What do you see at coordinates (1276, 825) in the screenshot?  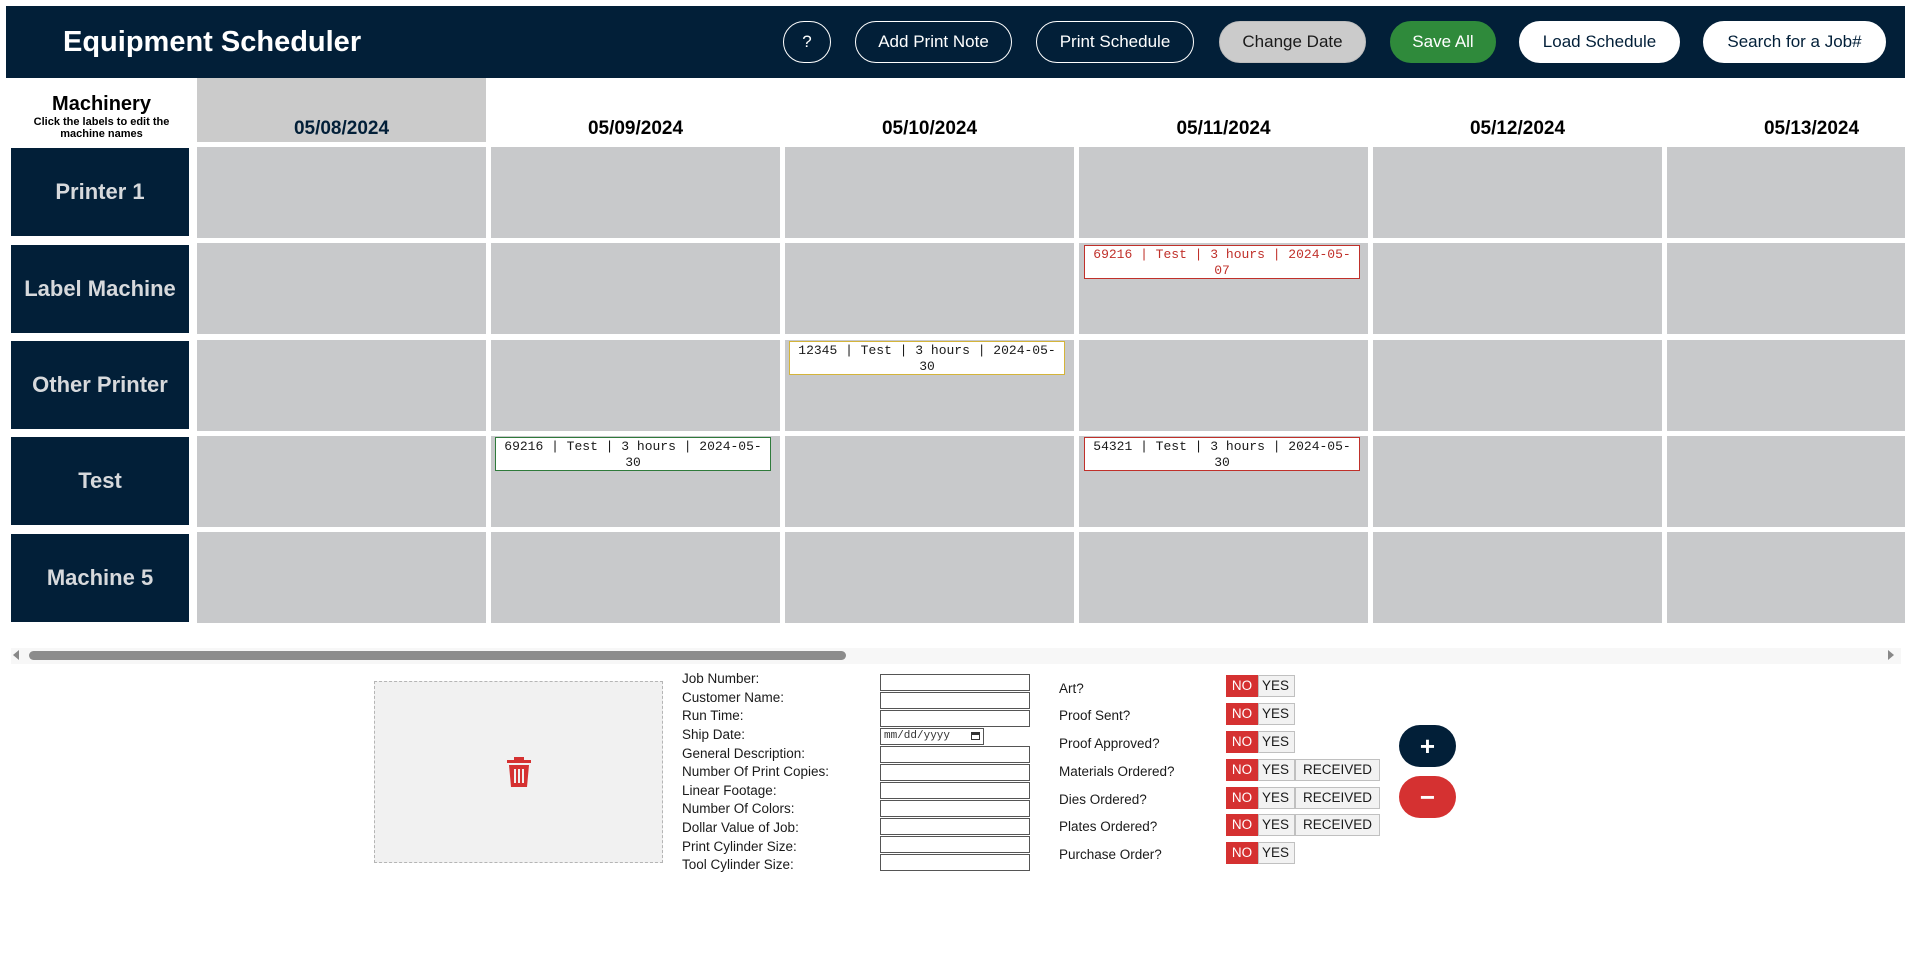 I see `plates-ordered-yes-button: YES` at bounding box center [1276, 825].